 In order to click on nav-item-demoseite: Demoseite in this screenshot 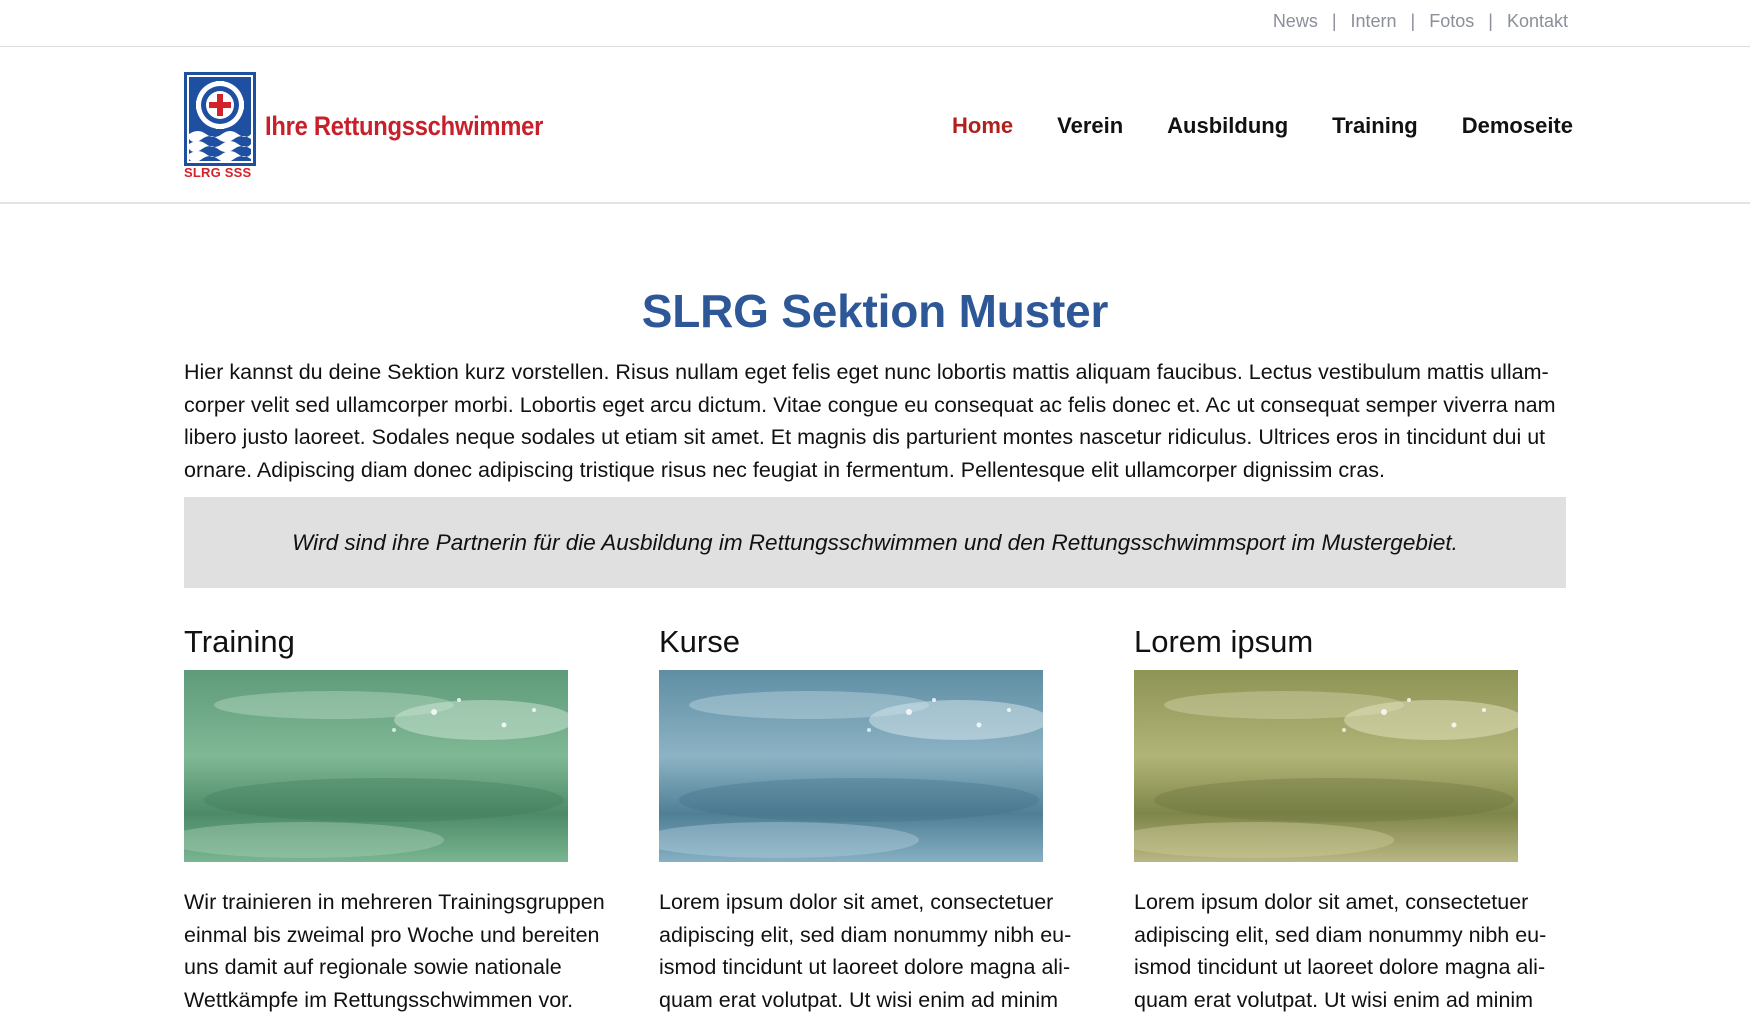, I will do `click(1517, 126)`.